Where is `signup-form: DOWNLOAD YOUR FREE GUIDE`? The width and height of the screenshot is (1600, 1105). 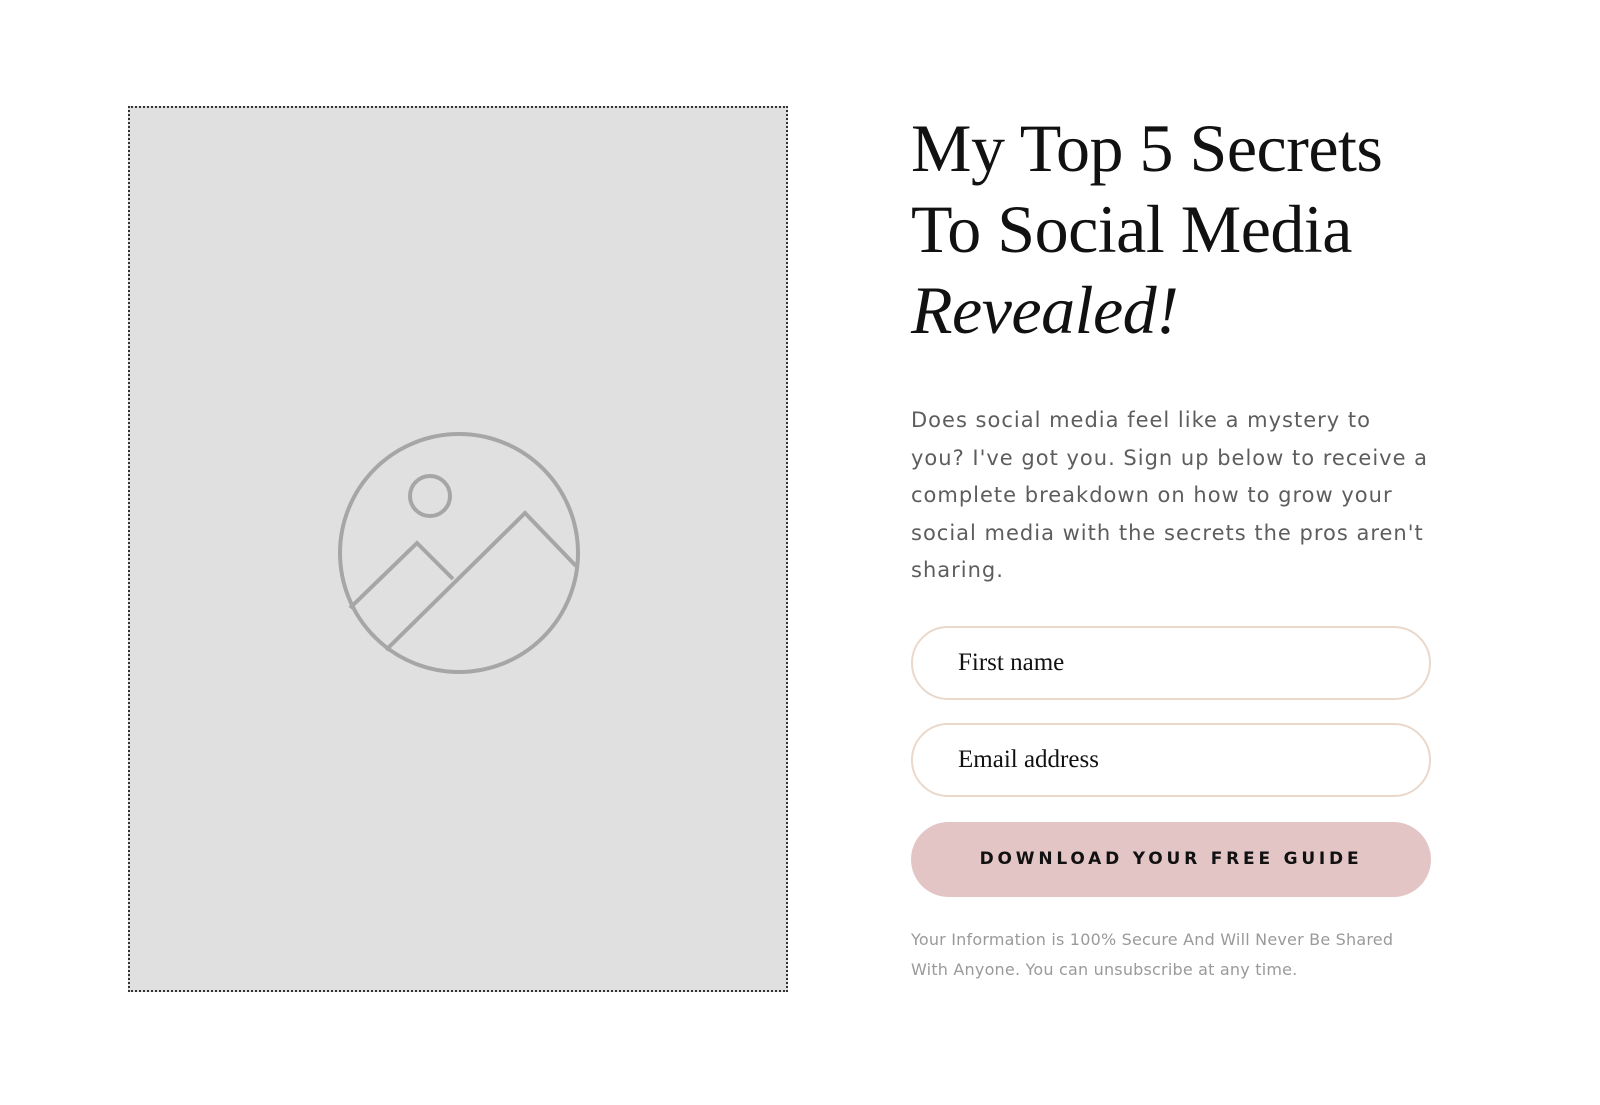
signup-form: DOWNLOAD YOUR FREE GUIDE is located at coordinates (1171, 761).